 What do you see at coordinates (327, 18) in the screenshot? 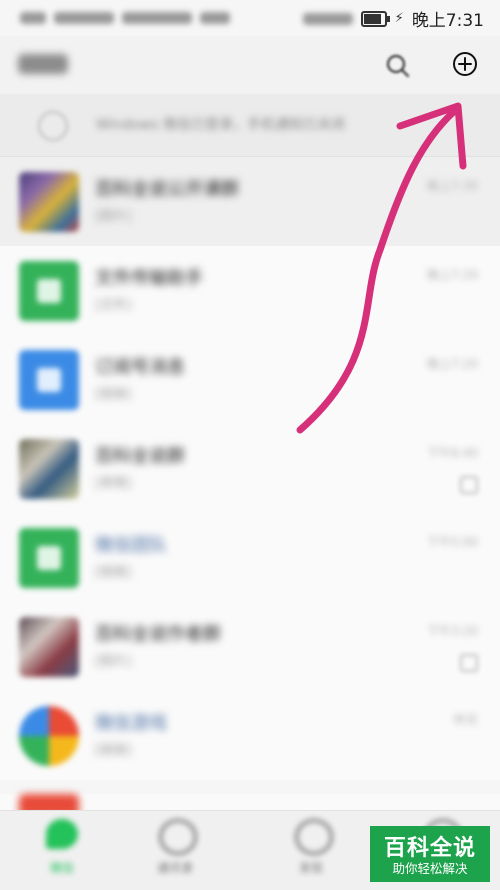
I see `network-icons` at bounding box center [327, 18].